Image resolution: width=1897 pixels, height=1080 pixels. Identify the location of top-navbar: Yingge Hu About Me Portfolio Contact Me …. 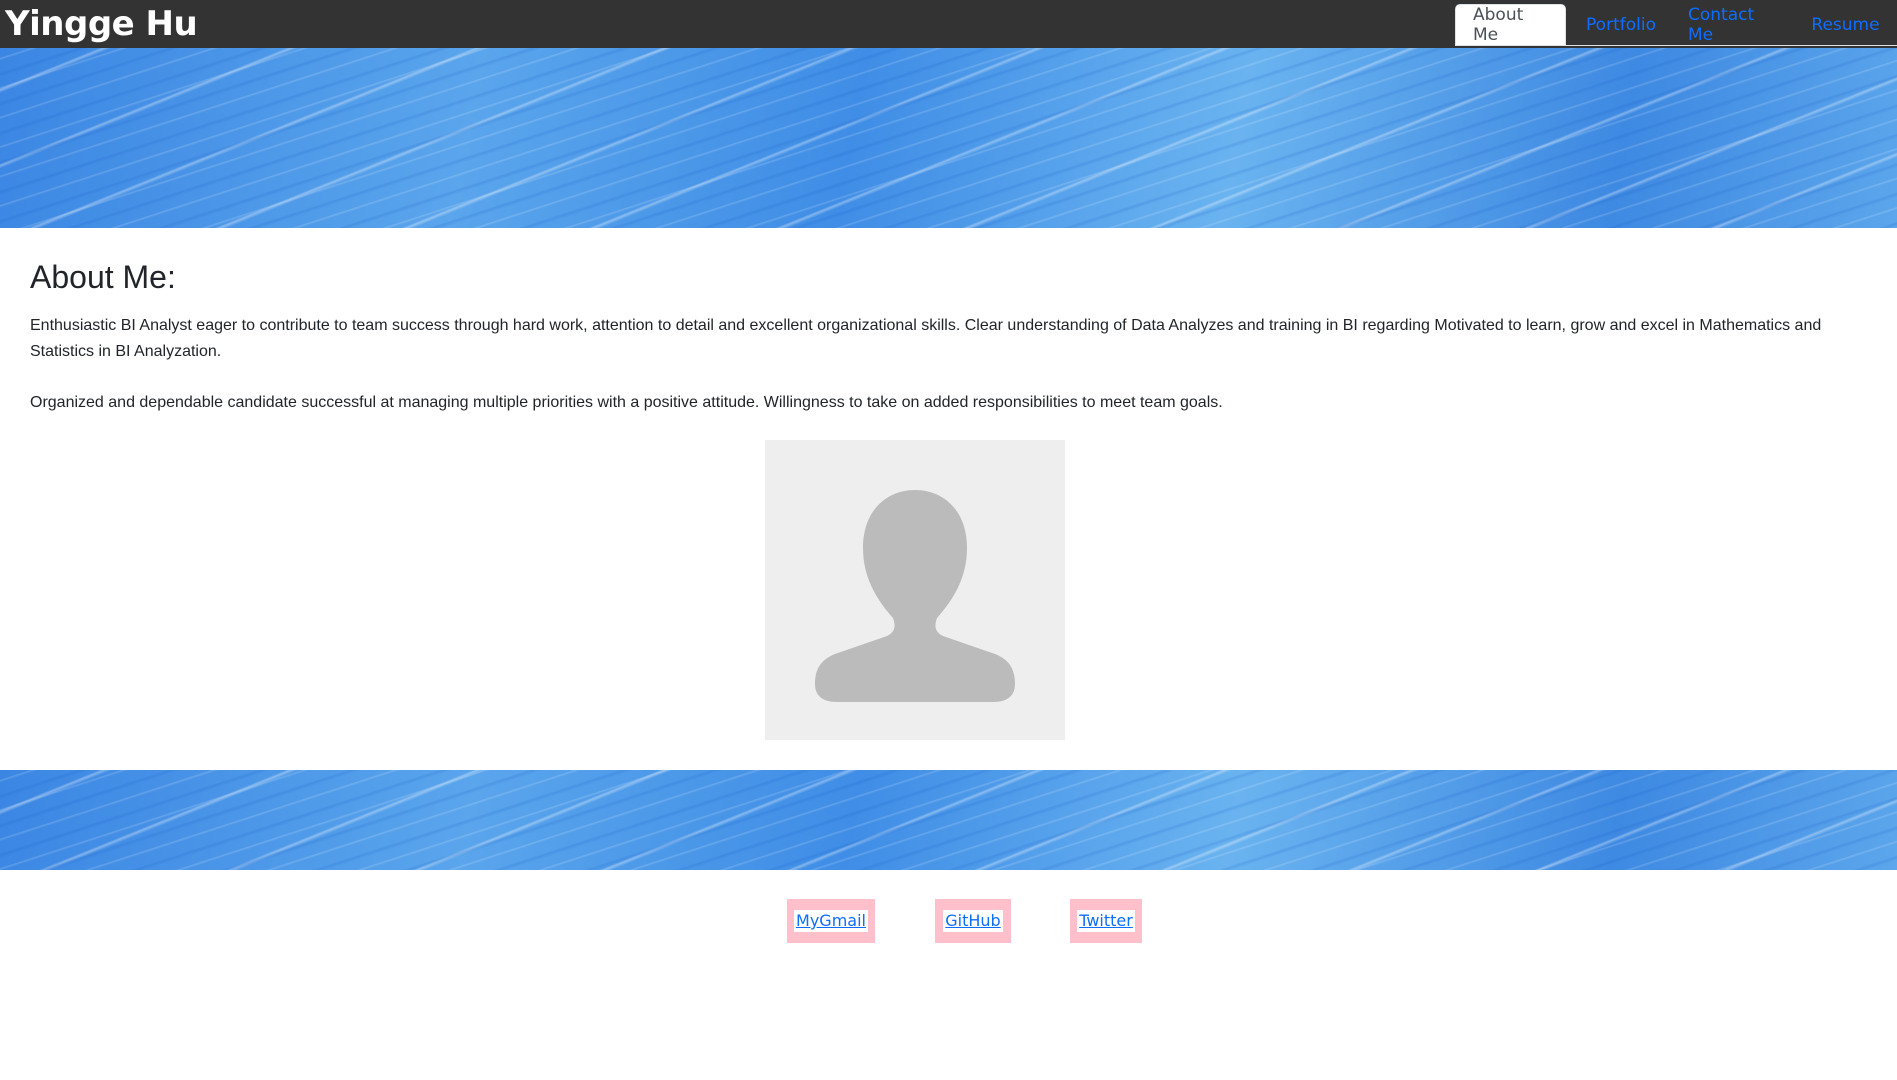
(948, 24).